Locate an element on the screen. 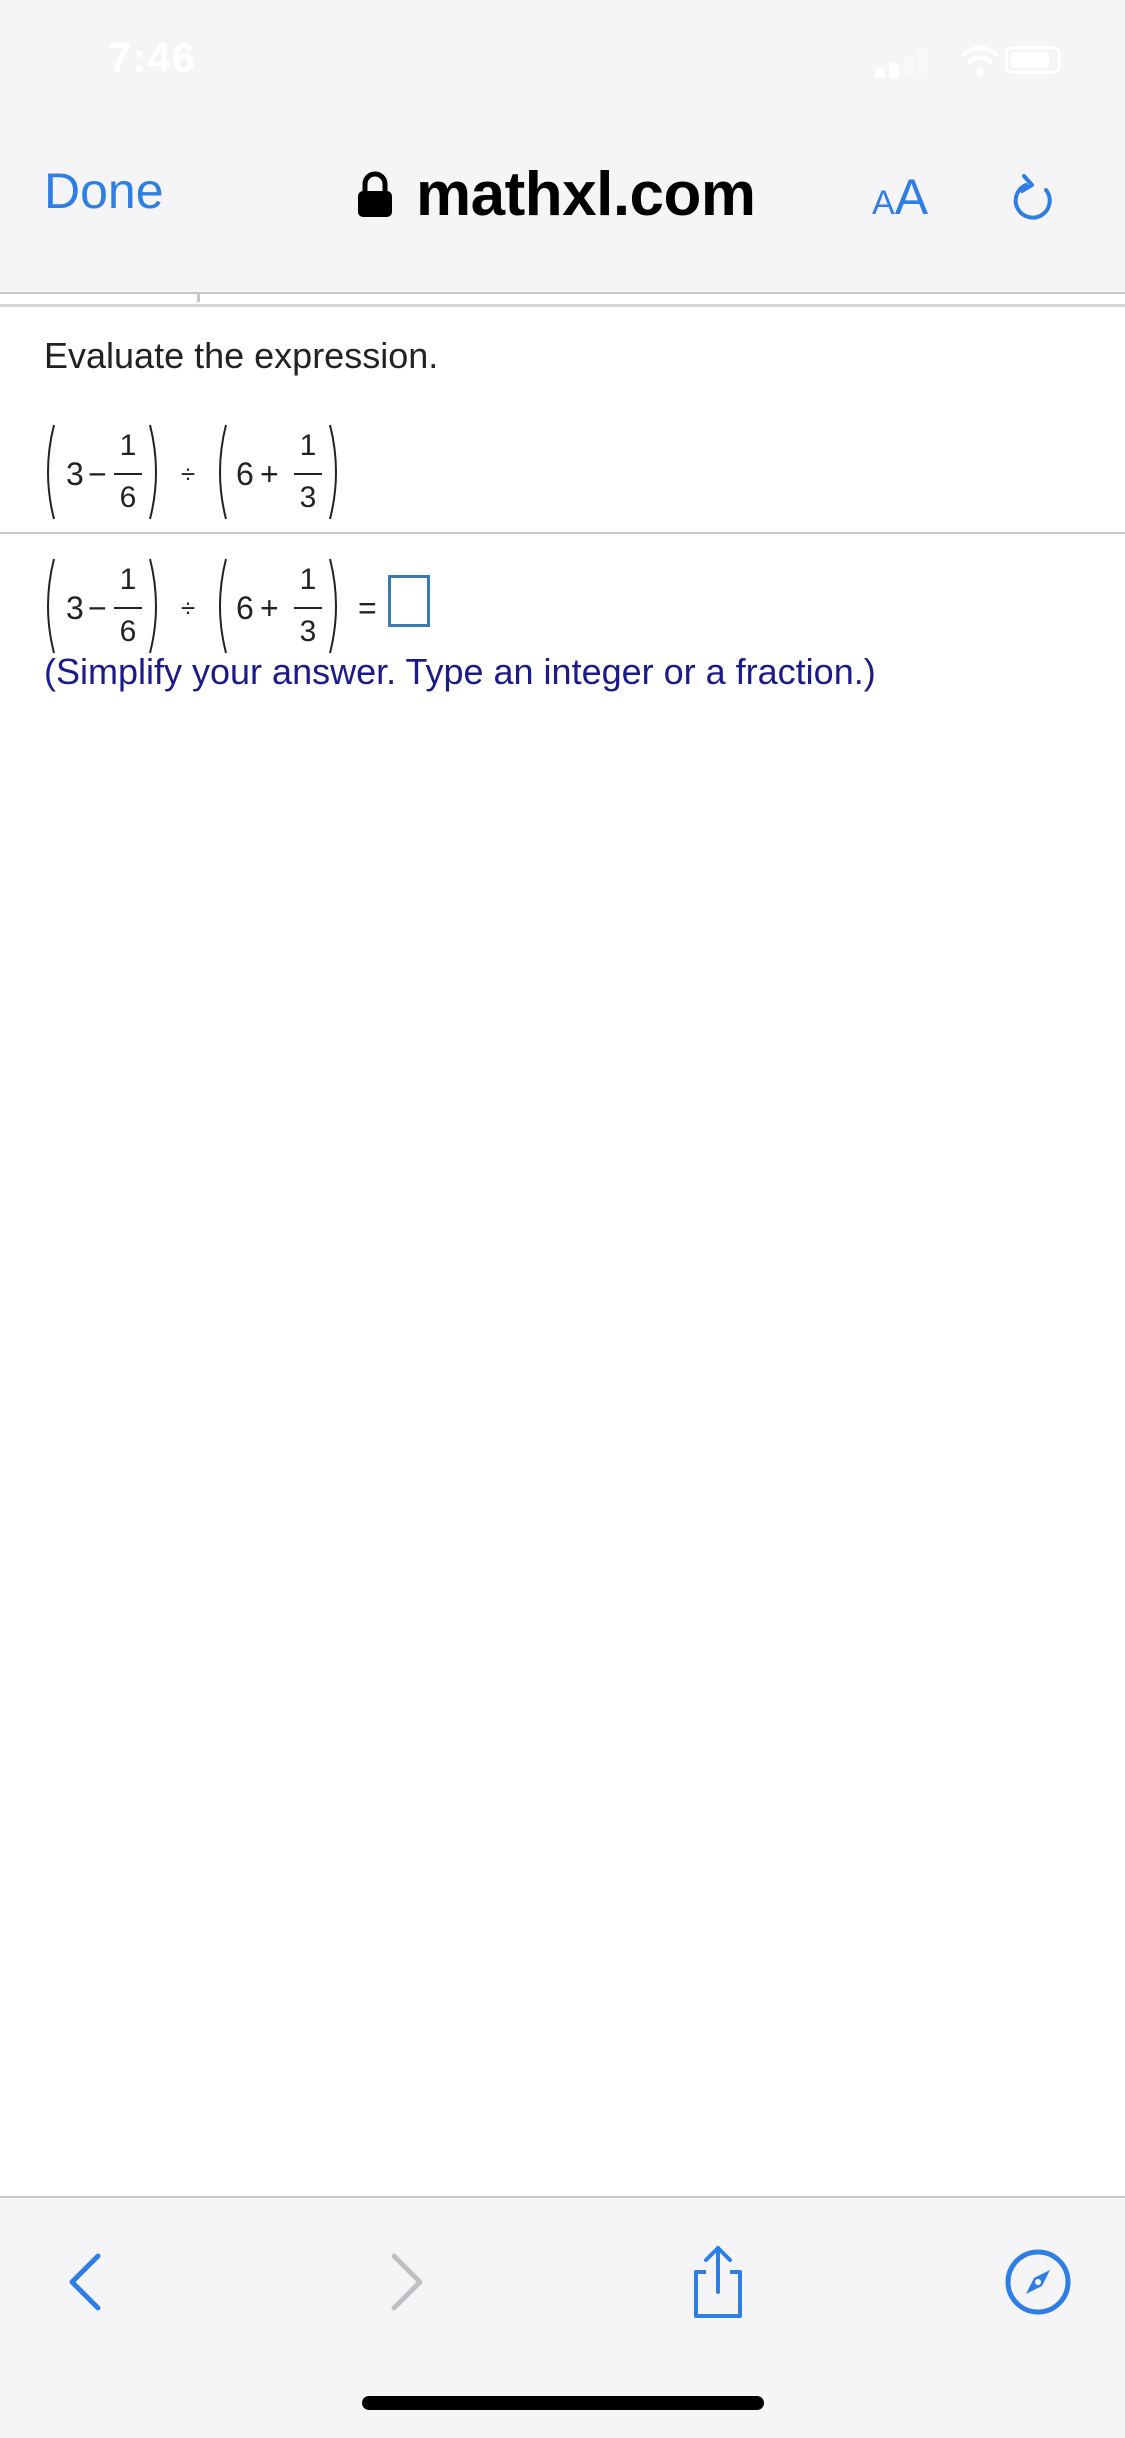 This screenshot has width=1125, height=2438. url-text: mathxl.com is located at coordinates (586, 194).